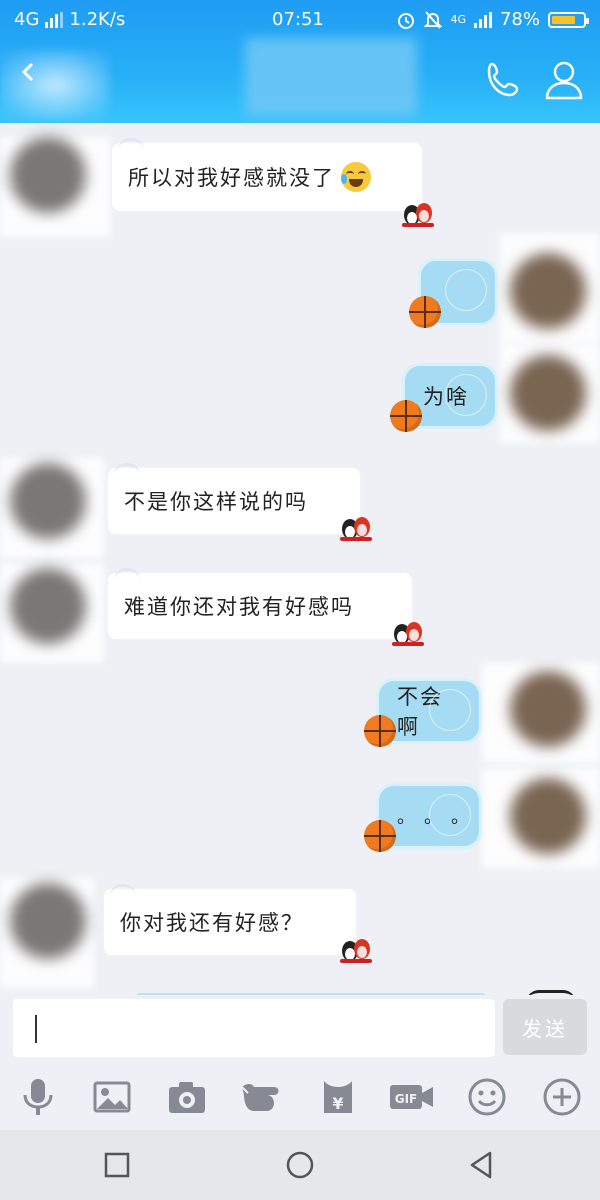 The height and width of the screenshot is (1200, 600). I want to click on message-bubble: 不是你这样说的吗, so click(234, 498).